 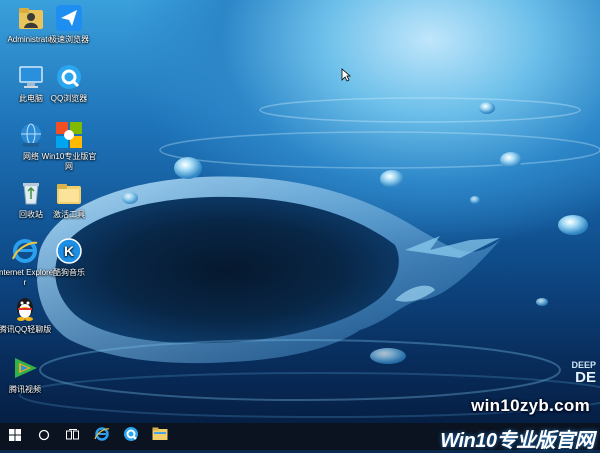 I want to click on cortana-button, so click(x=43, y=436).